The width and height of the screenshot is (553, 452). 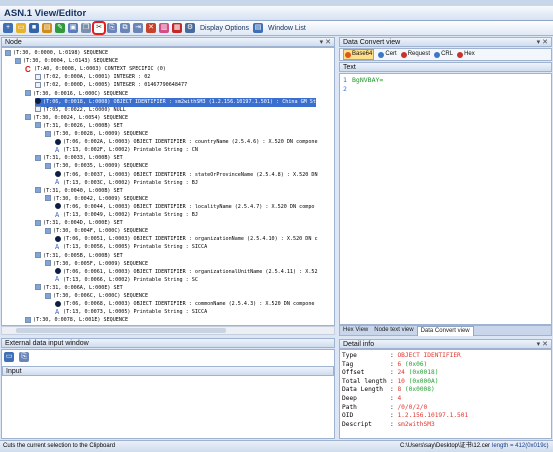 I want to click on detail-field: Offset: 24 (0x0018), so click(x=390, y=373).